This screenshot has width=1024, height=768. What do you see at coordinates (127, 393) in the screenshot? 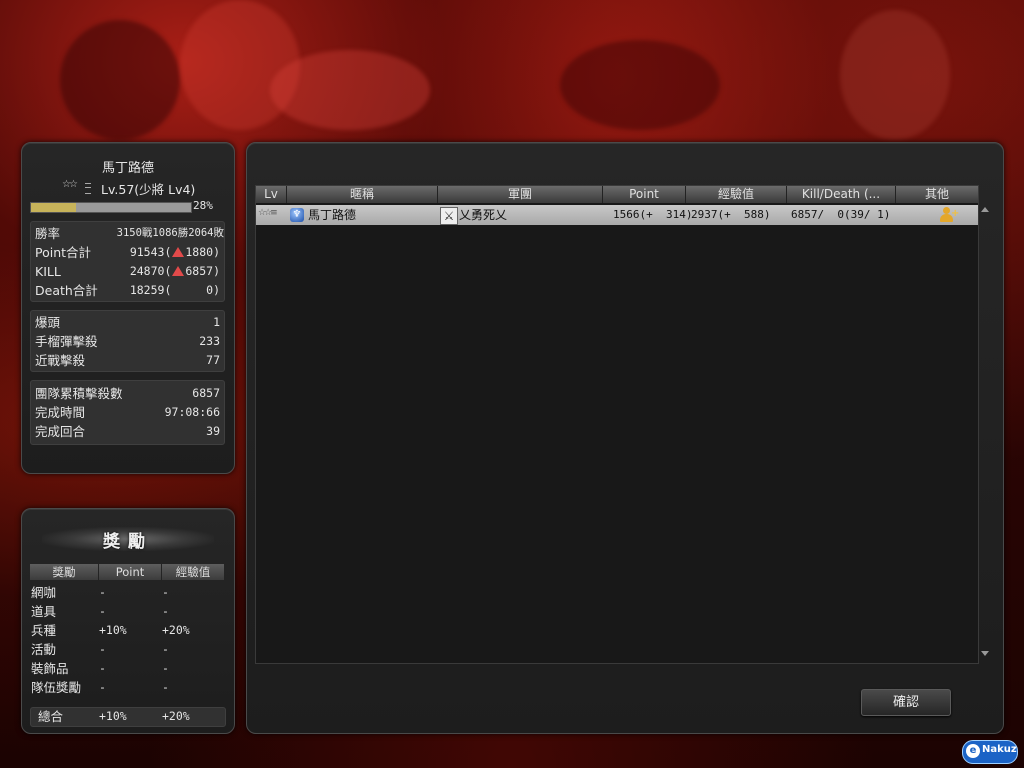
I see `stat-row-team-kills: 團隊累積擊殺數 6857` at bounding box center [127, 393].